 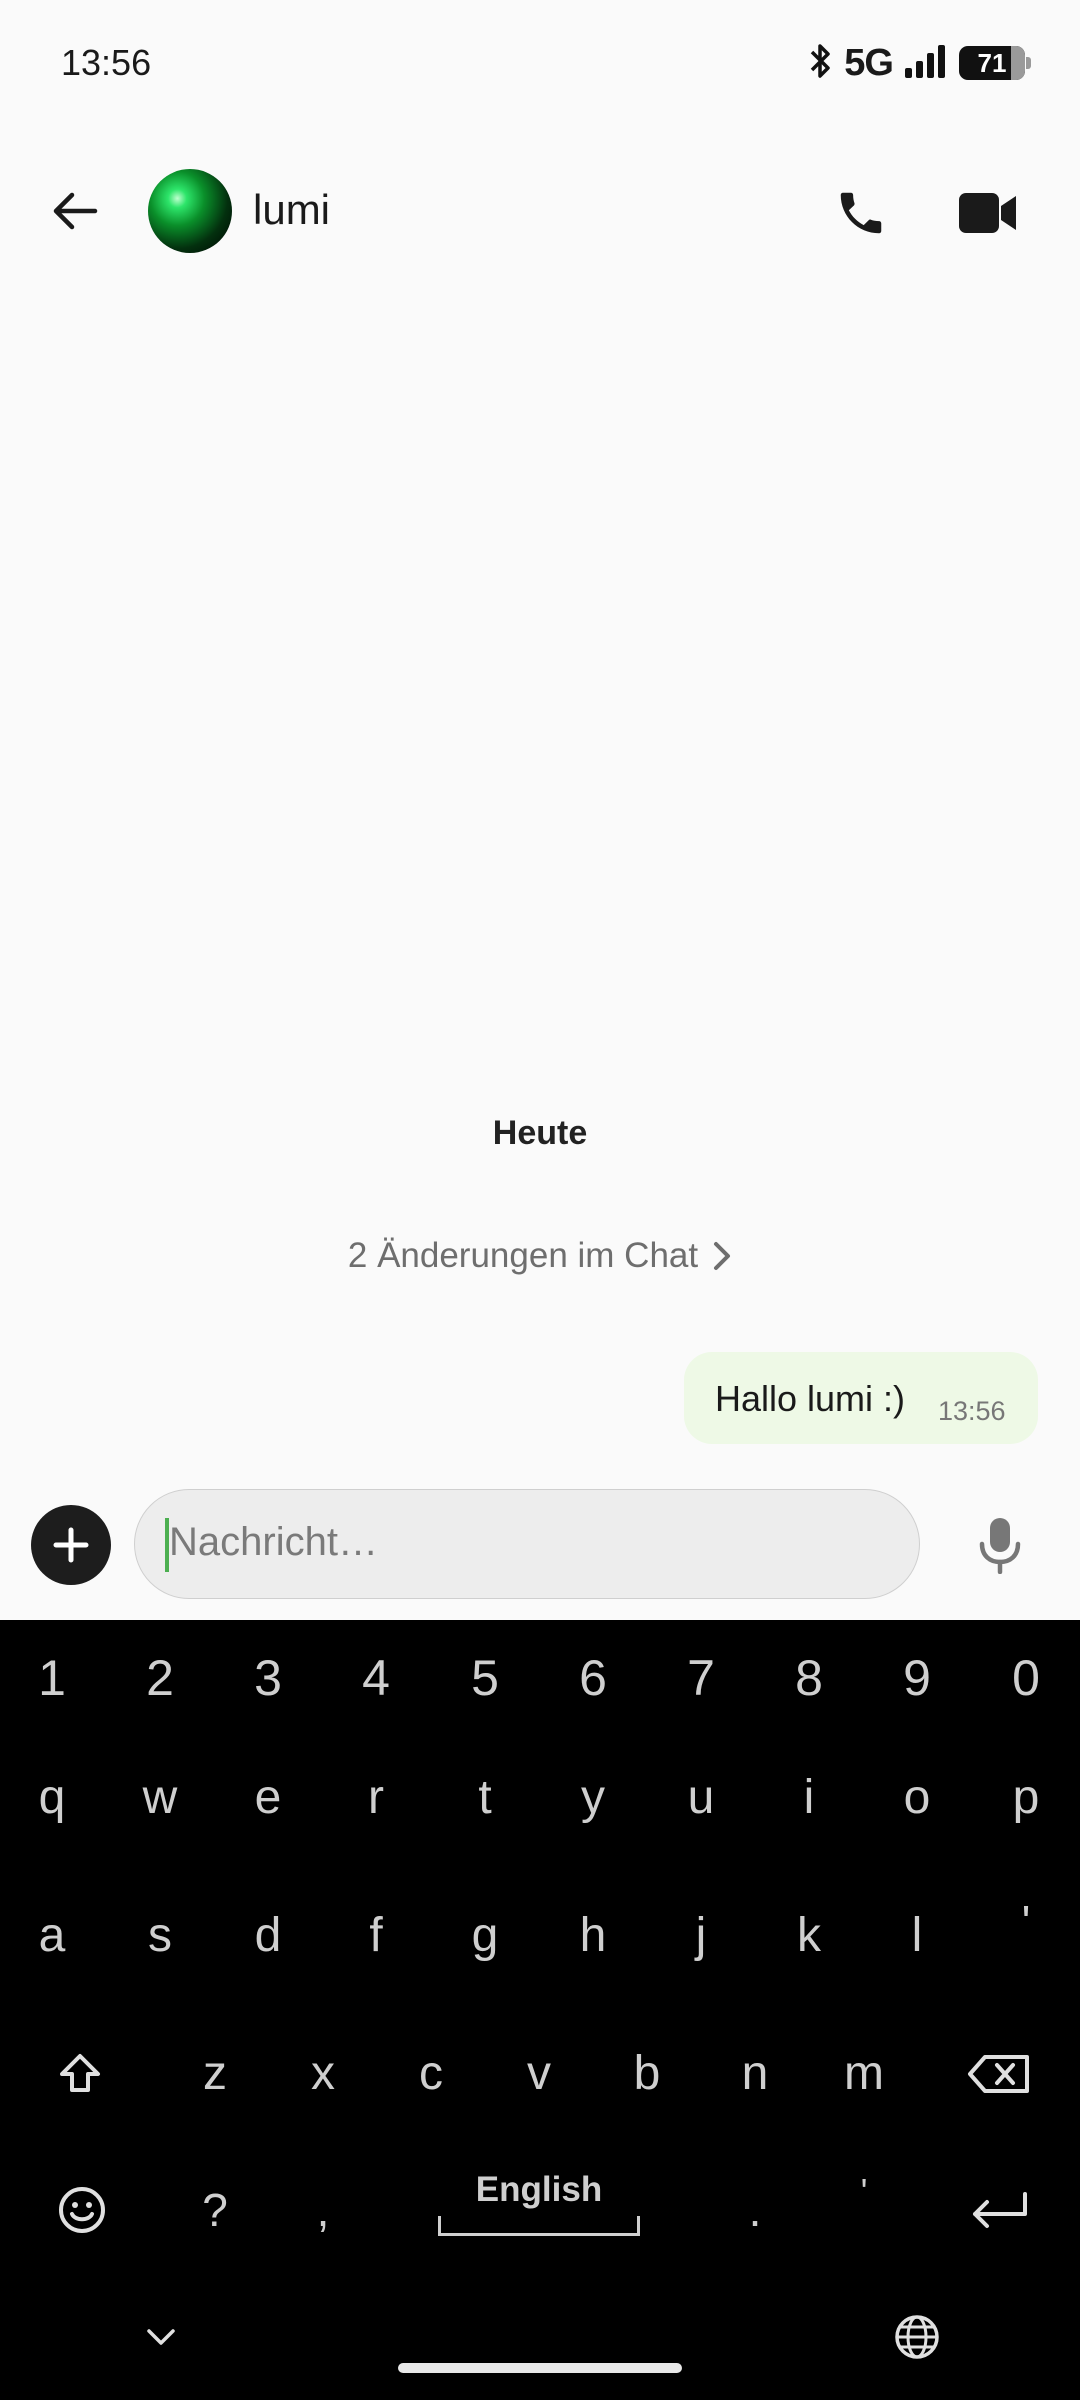 I want to click on key-k: k, so click(x=809, y=1936).